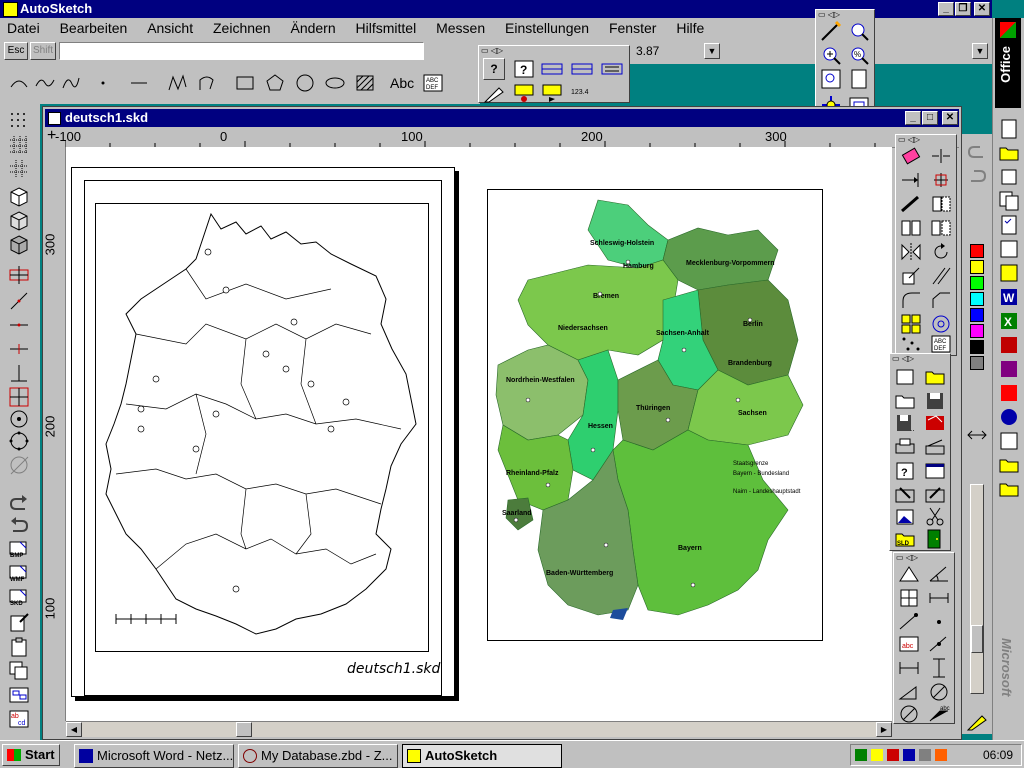 The width and height of the screenshot is (1024, 768). I want to click on edit-attribute-icon: ABC DEF, so click(941, 344).